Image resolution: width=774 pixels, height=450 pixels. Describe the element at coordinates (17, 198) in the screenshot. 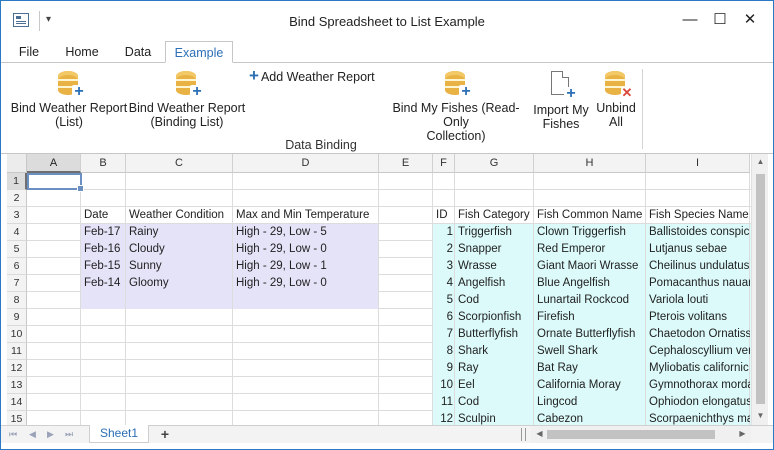

I see `row-header-2: 2` at that location.